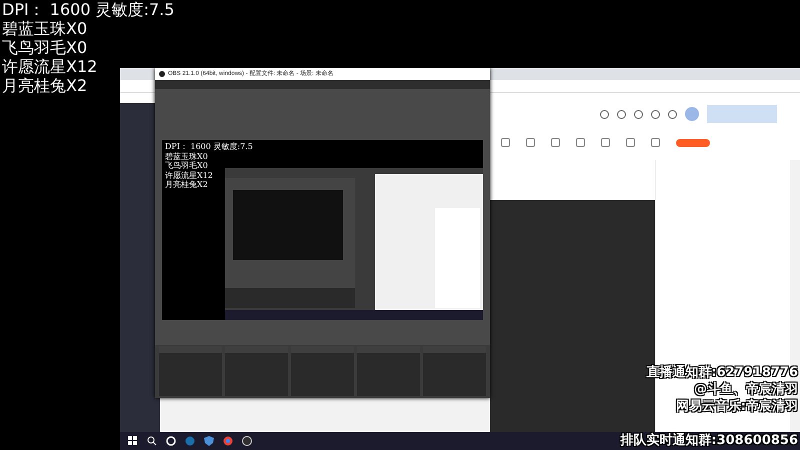 The height and width of the screenshot is (450, 800). What do you see at coordinates (171, 441) in the screenshot?
I see `circle-icon` at bounding box center [171, 441].